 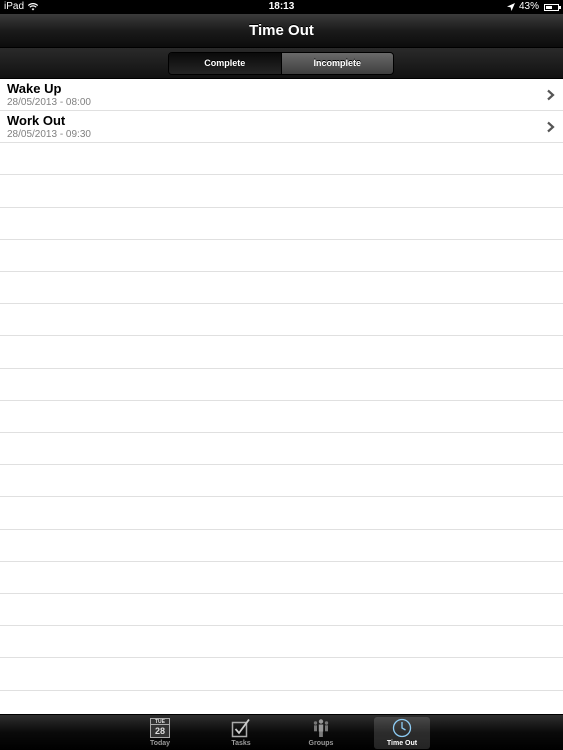 What do you see at coordinates (402, 743) in the screenshot?
I see `tab-label: Time Out` at bounding box center [402, 743].